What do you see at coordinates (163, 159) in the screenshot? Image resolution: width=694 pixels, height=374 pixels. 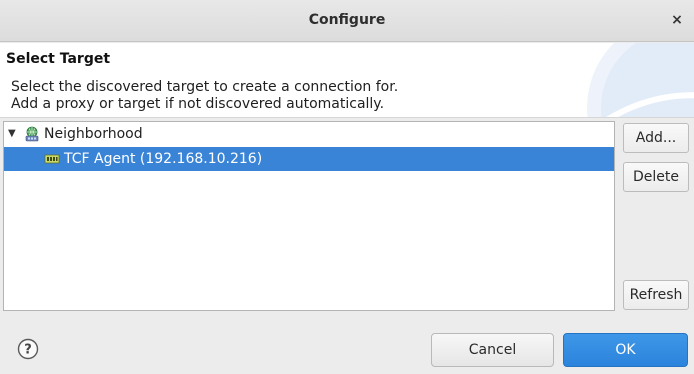 I see `tree-node-label: TCF Agent (192.168.10.216)` at bounding box center [163, 159].